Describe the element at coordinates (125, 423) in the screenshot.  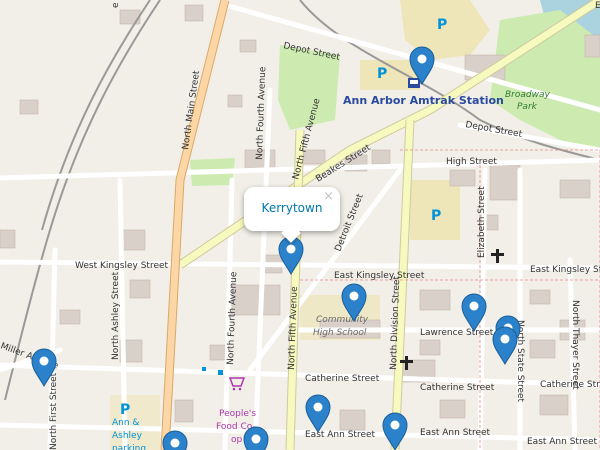
I see `label-ann-ashley-1: Ann &` at that location.